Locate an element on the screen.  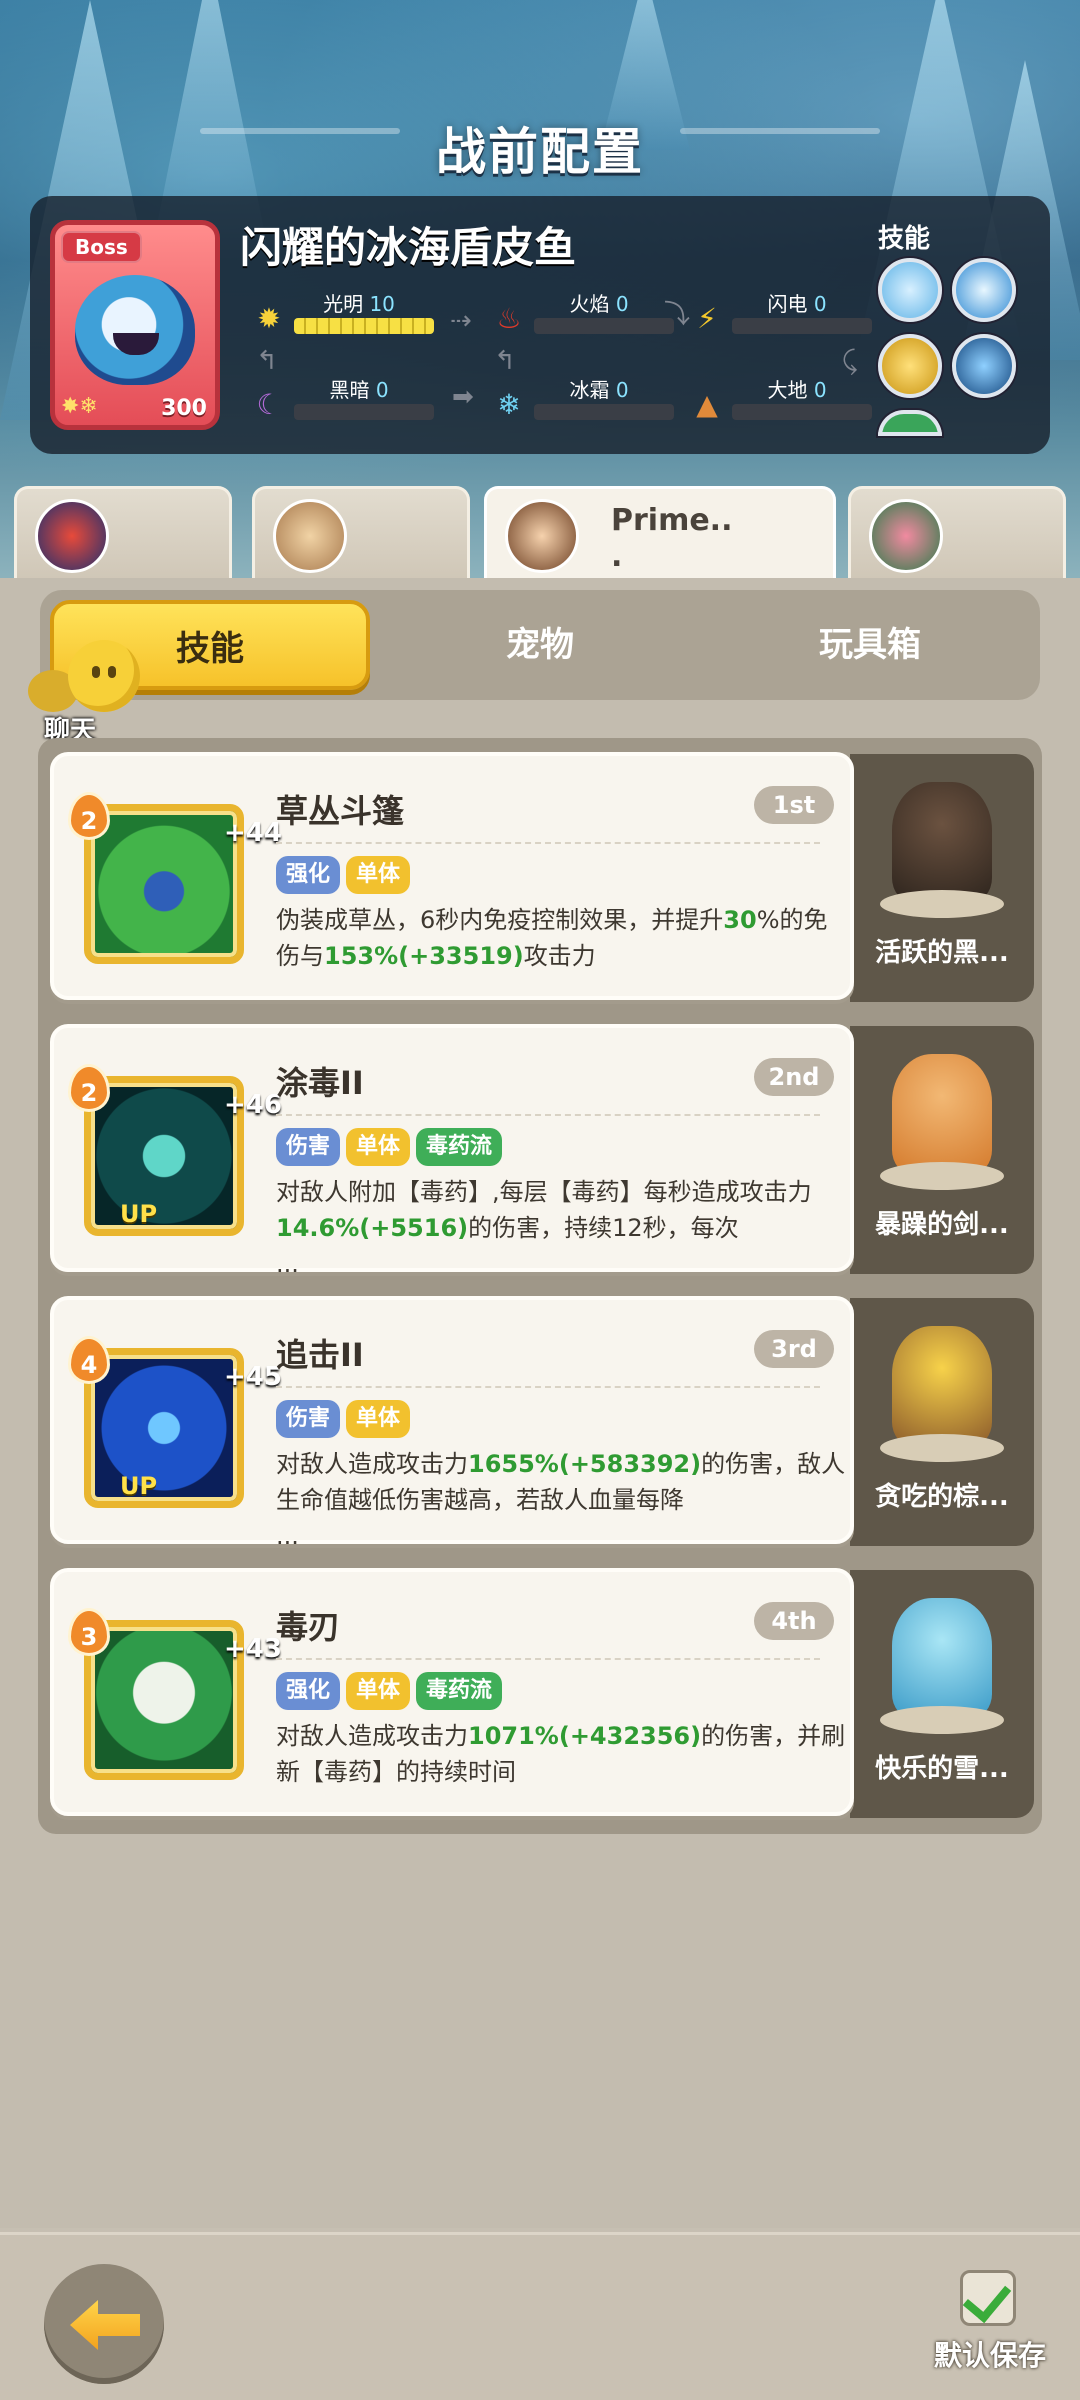
pet-snow-creature-figure is located at coordinates (942, 1658).